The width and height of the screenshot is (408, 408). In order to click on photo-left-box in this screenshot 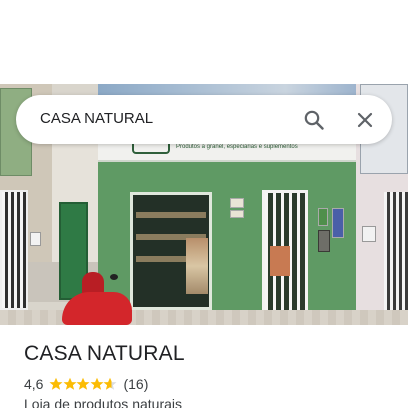, I will do `click(35, 239)`.